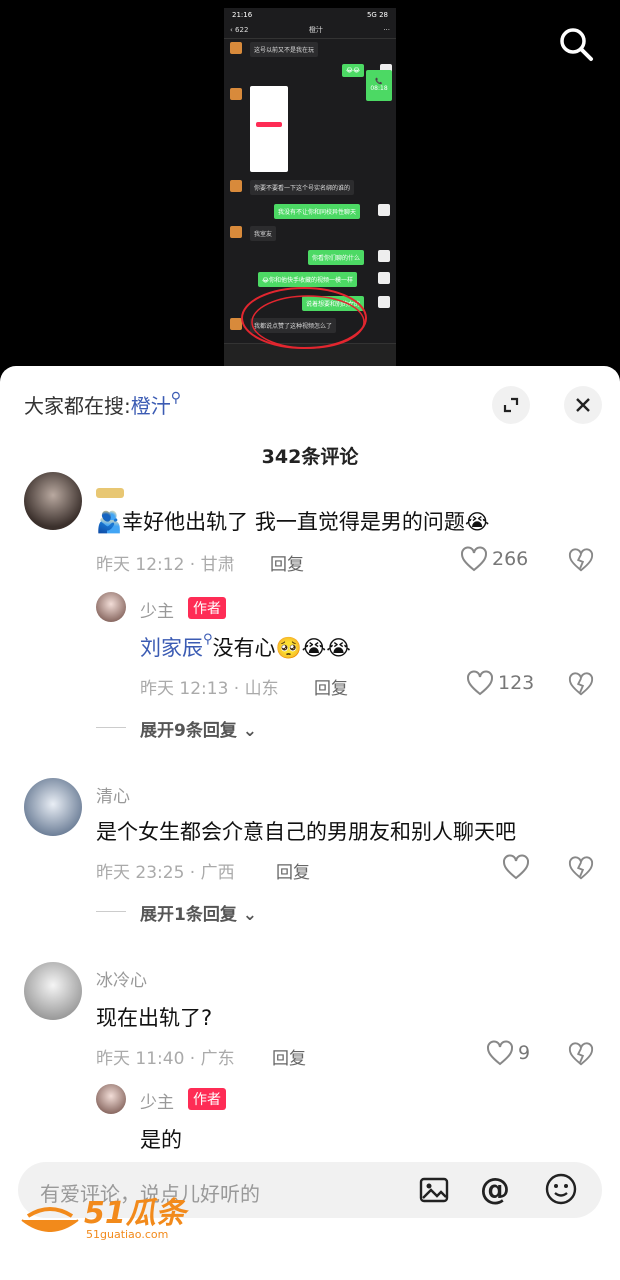 The height and width of the screenshot is (1280, 620). I want to click on emoji-button, so click(561, 1191).